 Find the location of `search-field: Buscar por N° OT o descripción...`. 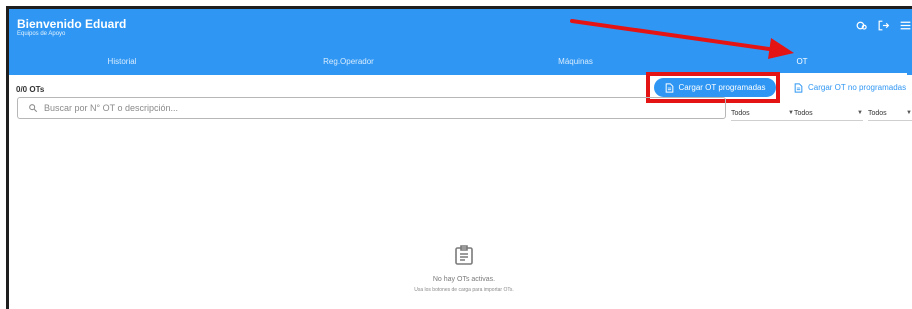

search-field: Buscar por N° OT o descripción... is located at coordinates (371, 108).